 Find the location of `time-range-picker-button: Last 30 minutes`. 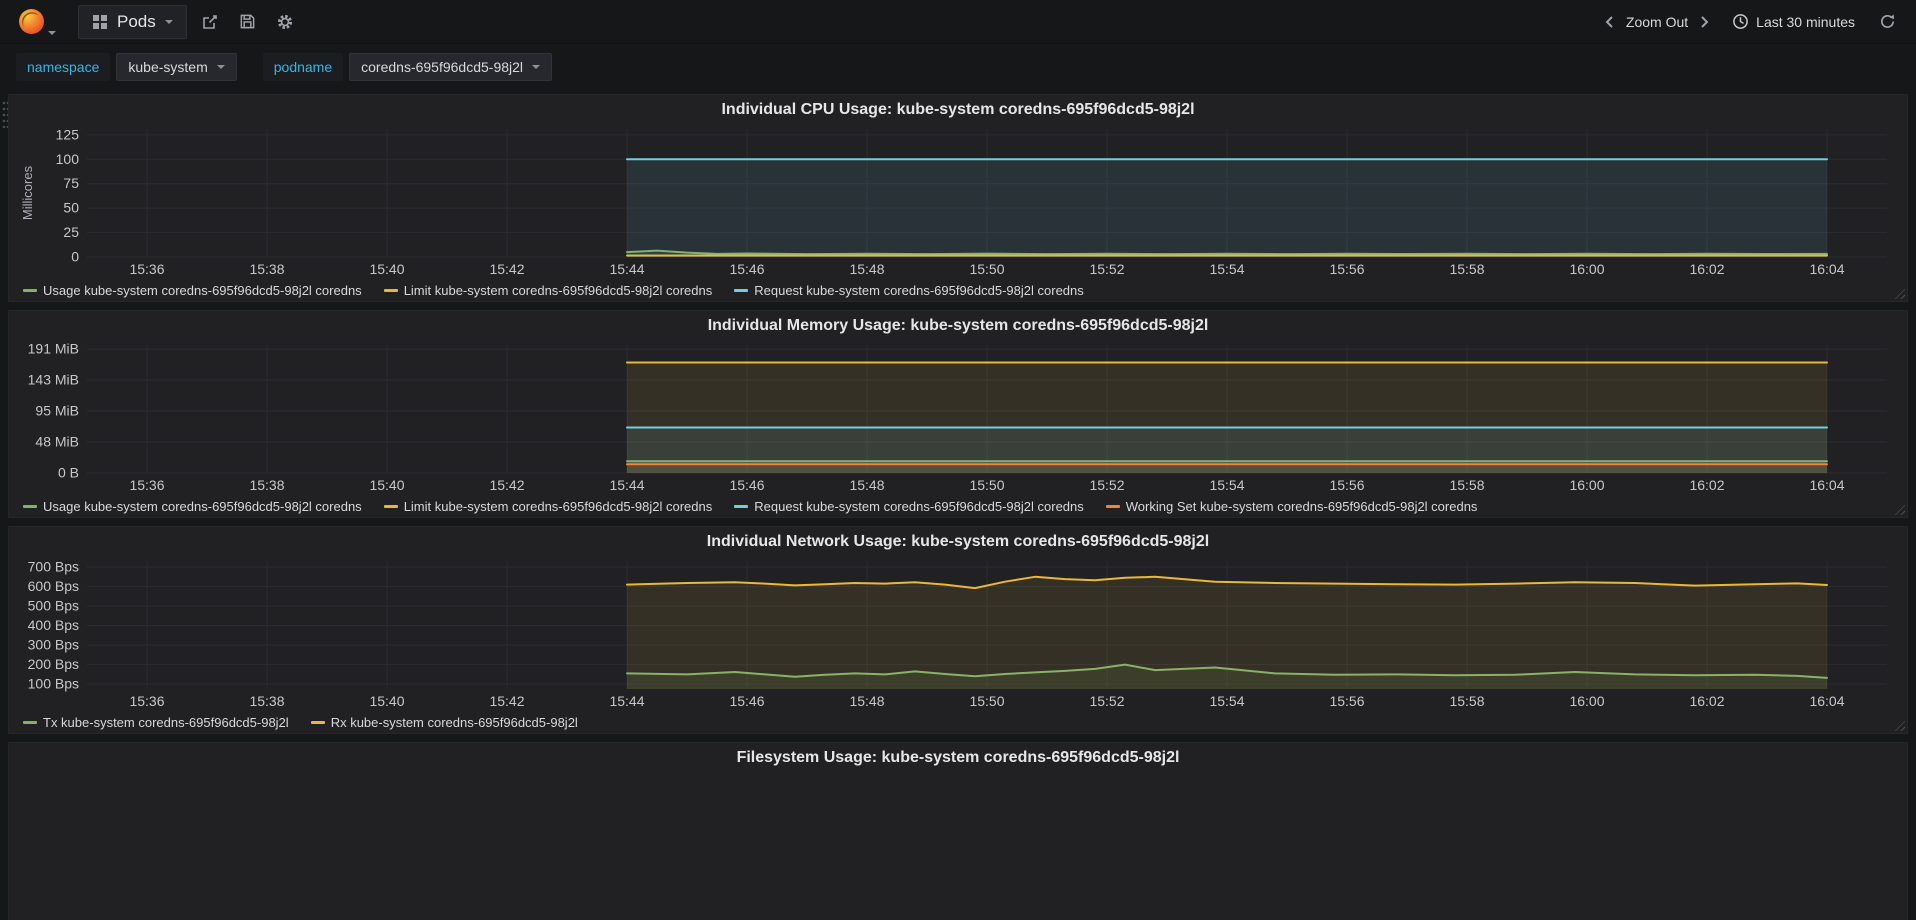

time-range-picker-button: Last 30 minutes is located at coordinates (1793, 21).